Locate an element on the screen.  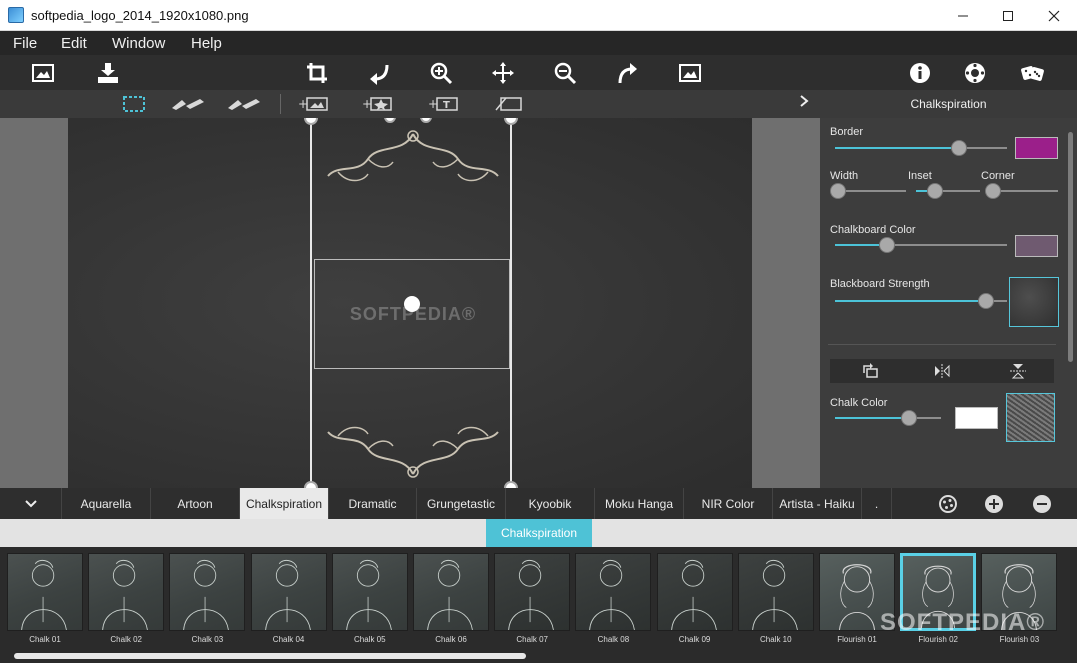
rotate-right-button is located at coordinates (628, 73).